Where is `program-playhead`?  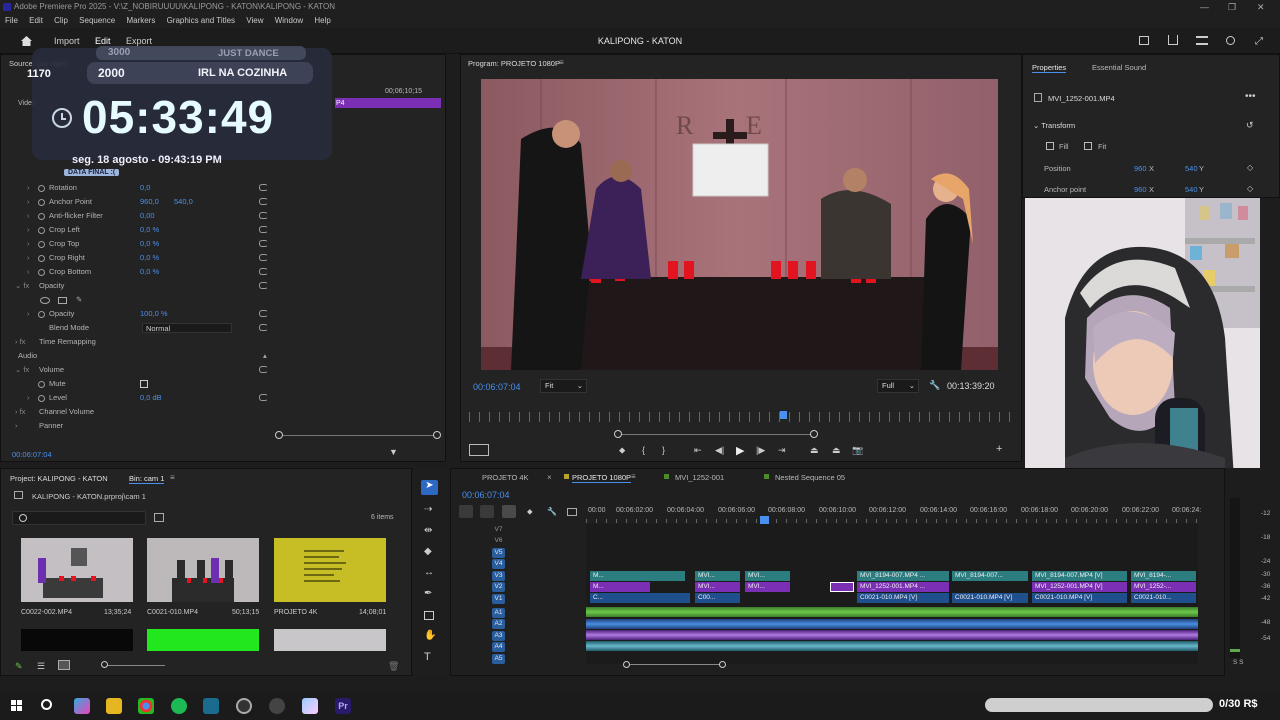
program-playhead is located at coordinates (783, 415).